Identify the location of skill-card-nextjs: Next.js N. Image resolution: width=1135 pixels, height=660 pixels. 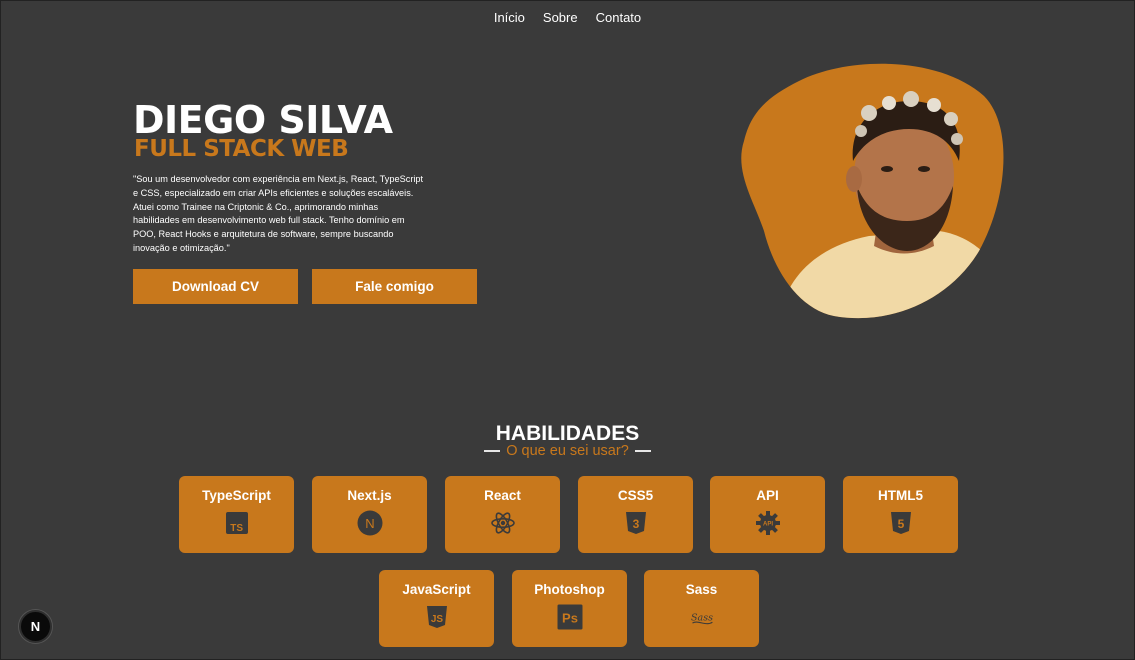
(369, 514).